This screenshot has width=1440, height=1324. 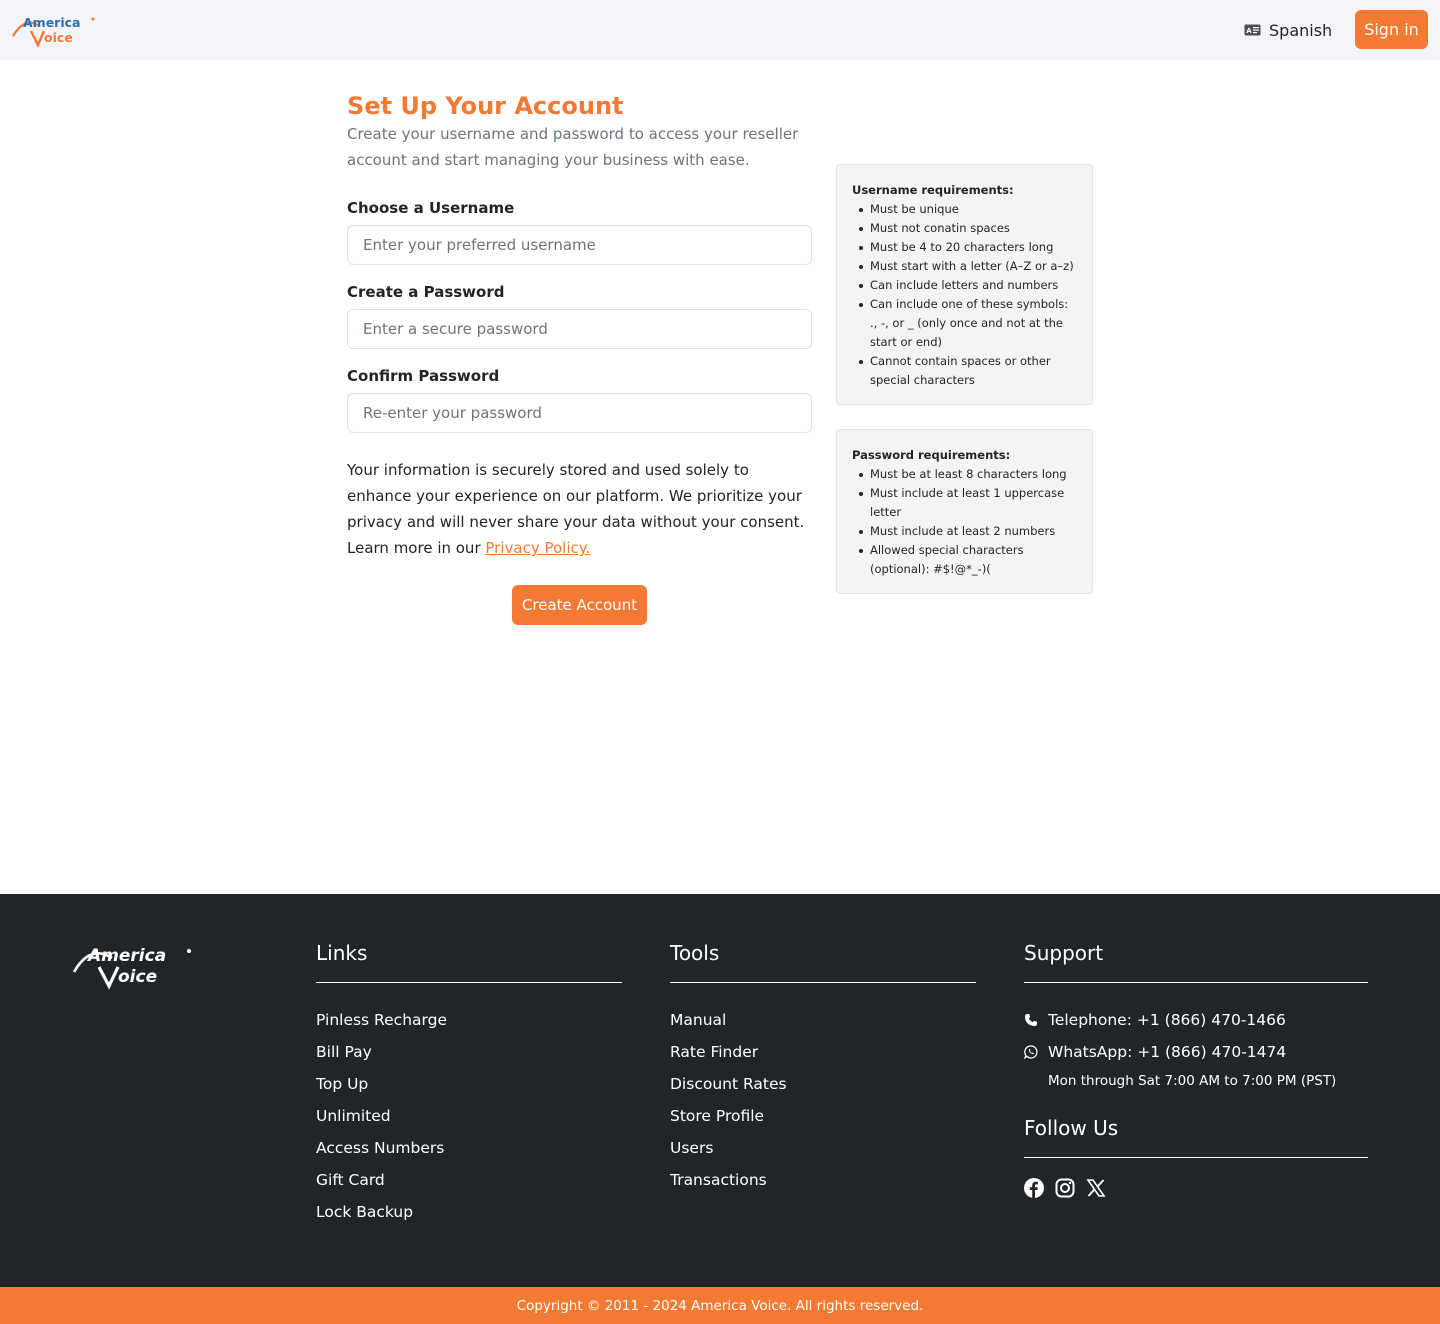 I want to click on footer-link-unlimited: Unlimited, so click(x=469, y=1116).